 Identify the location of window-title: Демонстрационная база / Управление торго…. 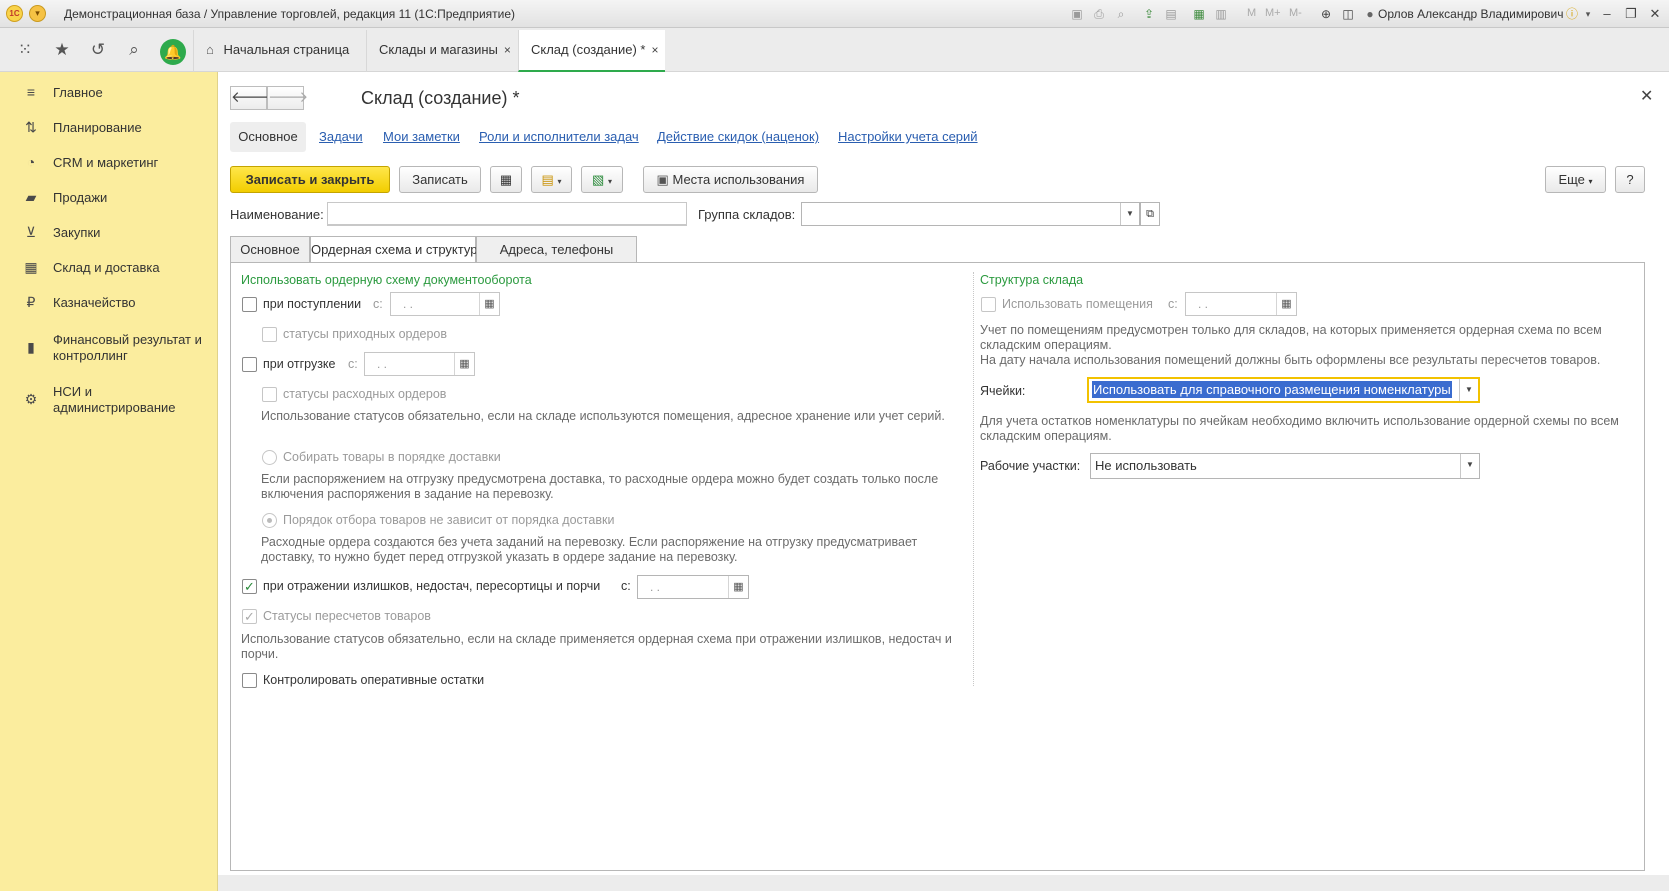
(290, 14).